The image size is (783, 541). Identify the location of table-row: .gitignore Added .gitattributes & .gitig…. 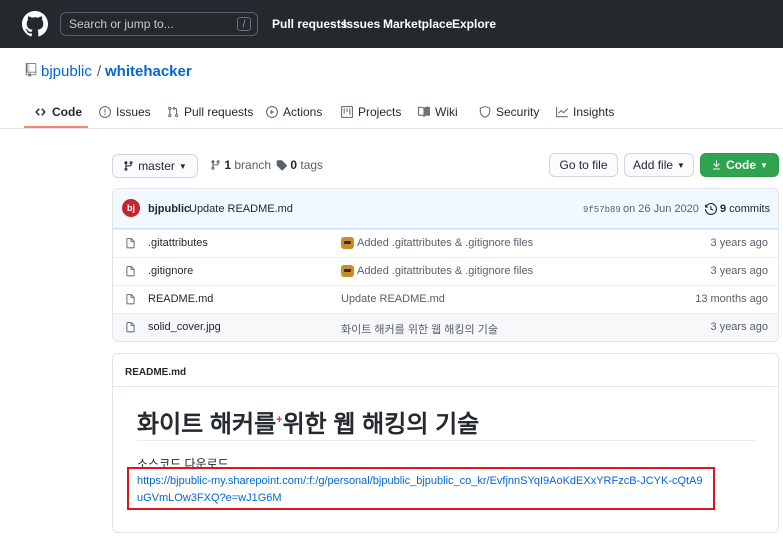
(445, 271).